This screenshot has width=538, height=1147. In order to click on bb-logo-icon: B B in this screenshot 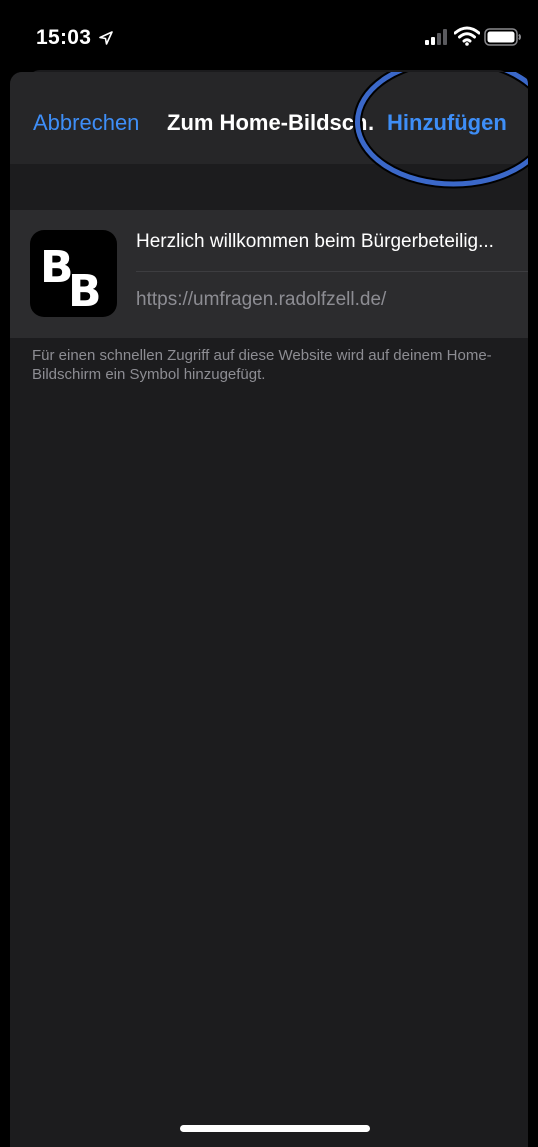, I will do `click(71, 279)`.